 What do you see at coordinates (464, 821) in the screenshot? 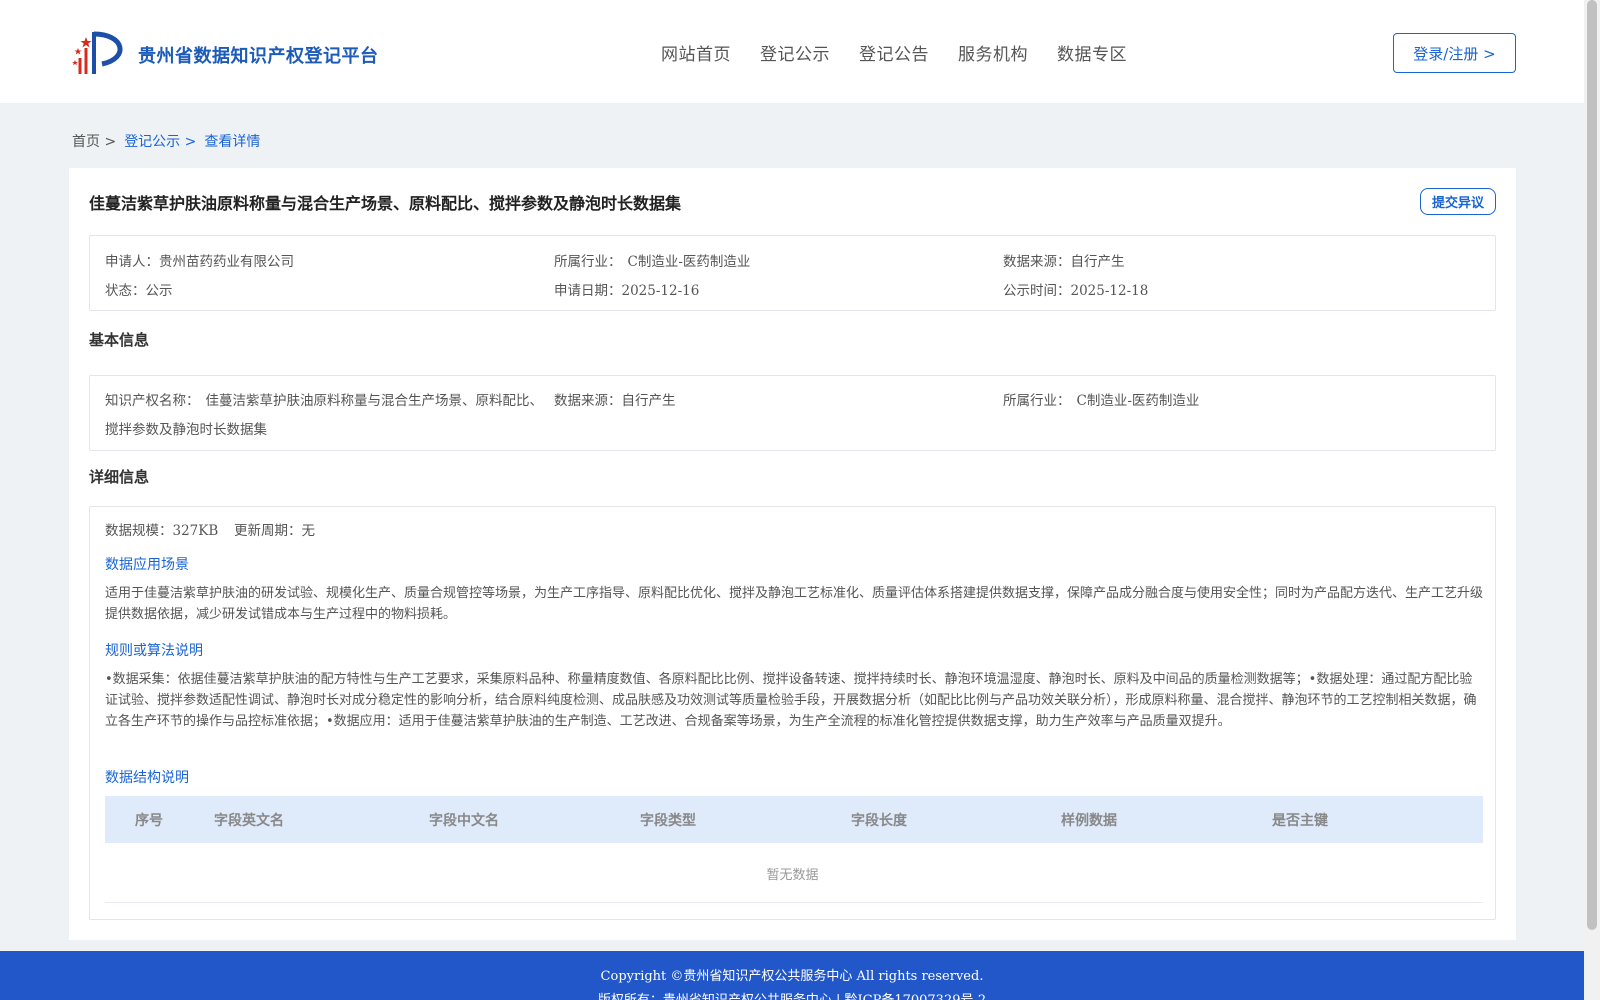
I see `column-header-chinese-name: 字段中文名` at bounding box center [464, 821].